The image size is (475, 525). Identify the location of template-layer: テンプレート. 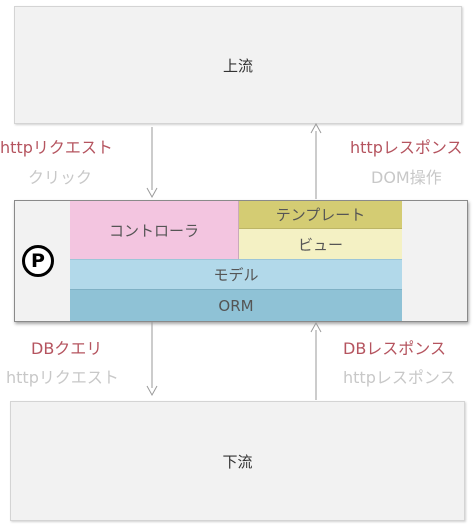
(320, 215).